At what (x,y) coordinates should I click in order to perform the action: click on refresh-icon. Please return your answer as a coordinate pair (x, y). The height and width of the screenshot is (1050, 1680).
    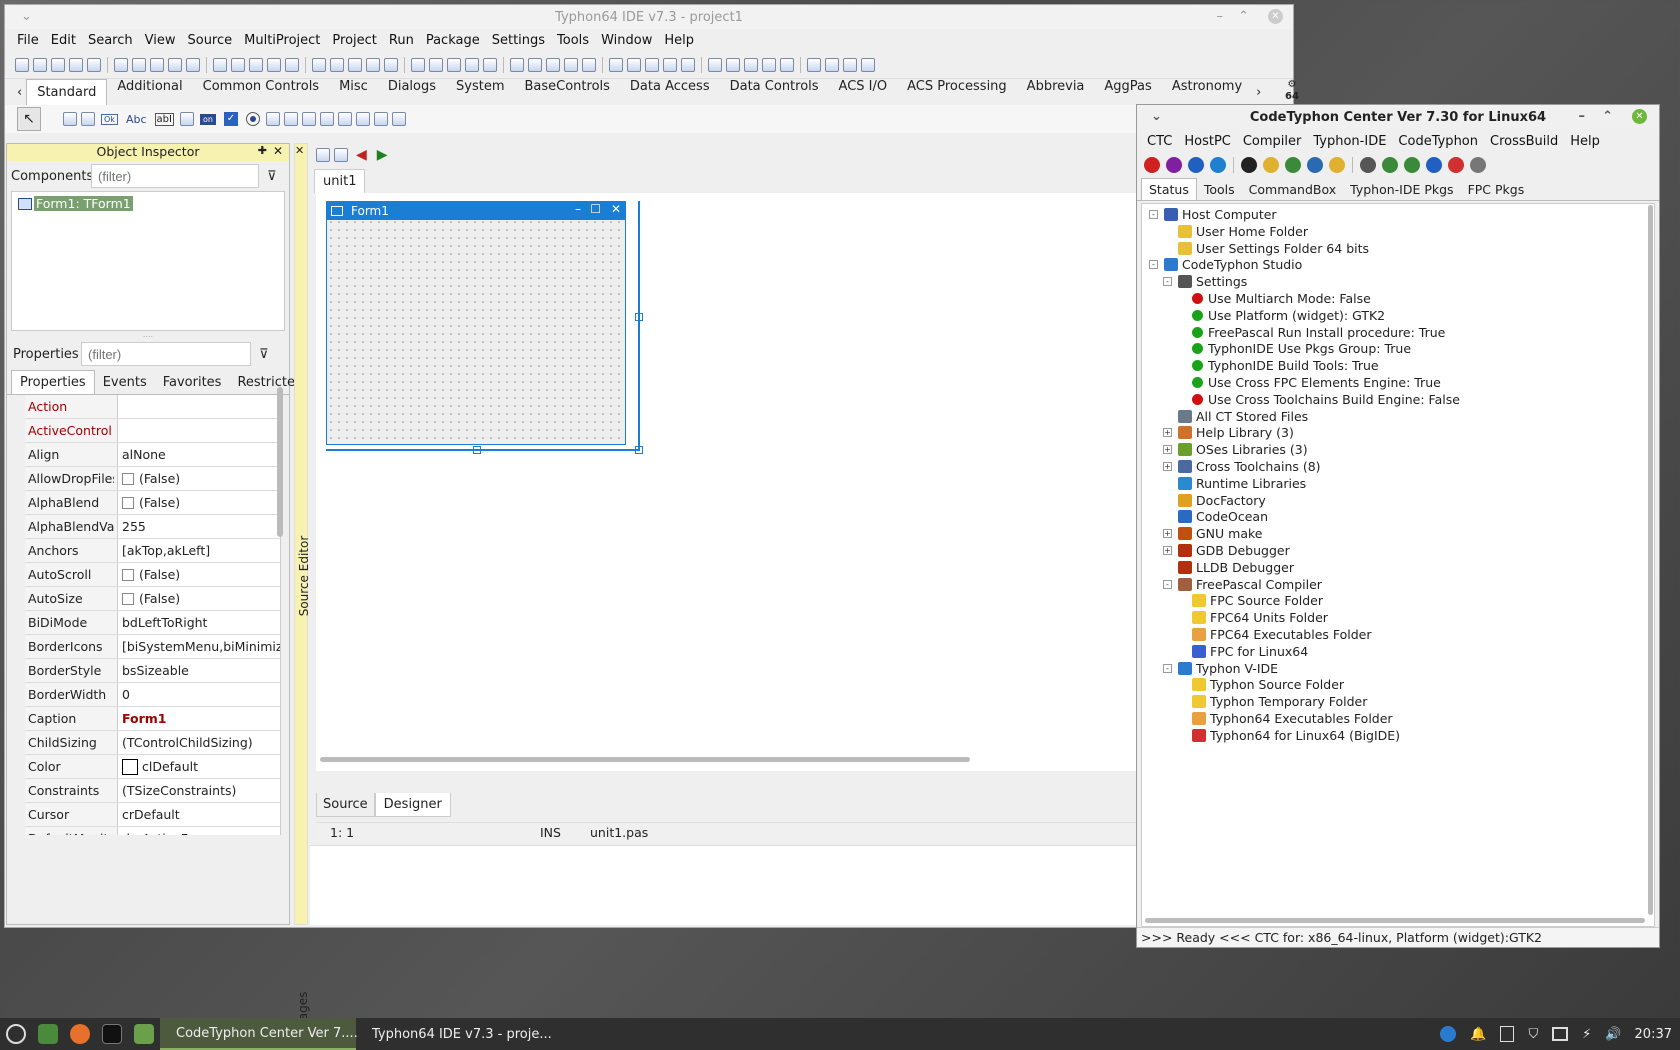
    Looking at the image, I should click on (1218, 165).